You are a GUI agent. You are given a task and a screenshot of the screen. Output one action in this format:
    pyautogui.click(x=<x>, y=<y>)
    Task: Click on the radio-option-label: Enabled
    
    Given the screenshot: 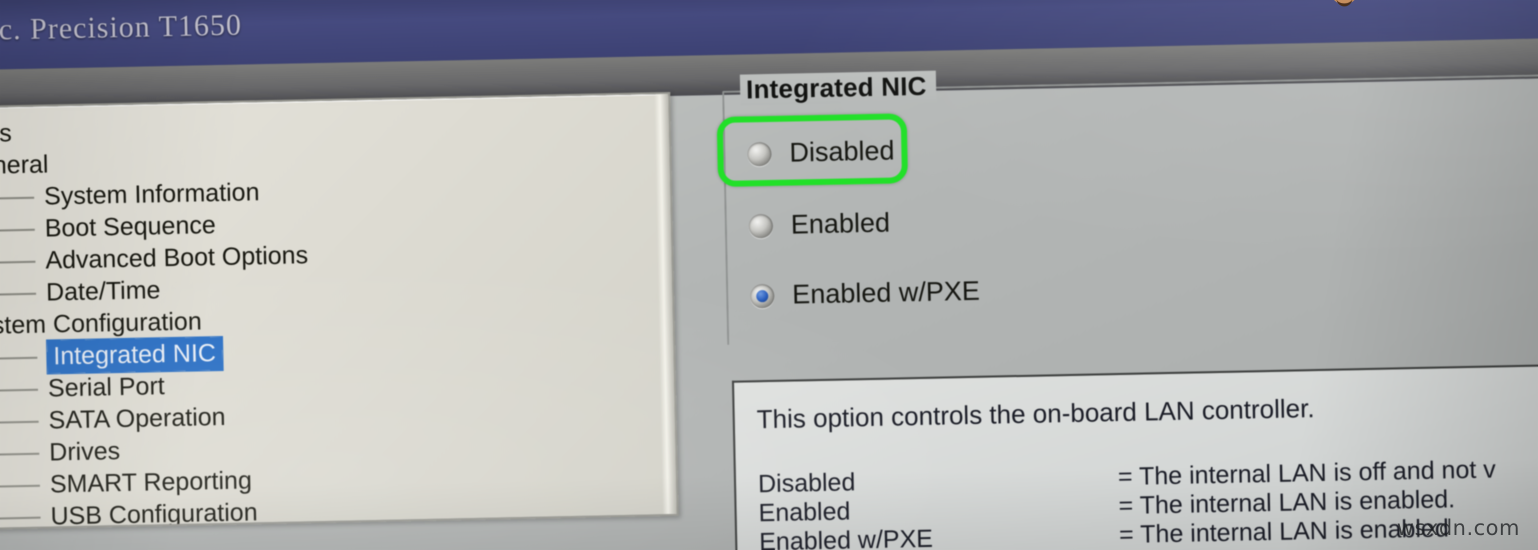 What is the action you would take?
    pyautogui.click(x=840, y=223)
    